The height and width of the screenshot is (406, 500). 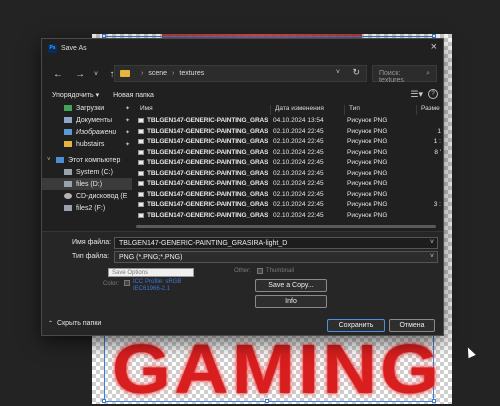 I want to click on download-icon, so click(x=68, y=108).